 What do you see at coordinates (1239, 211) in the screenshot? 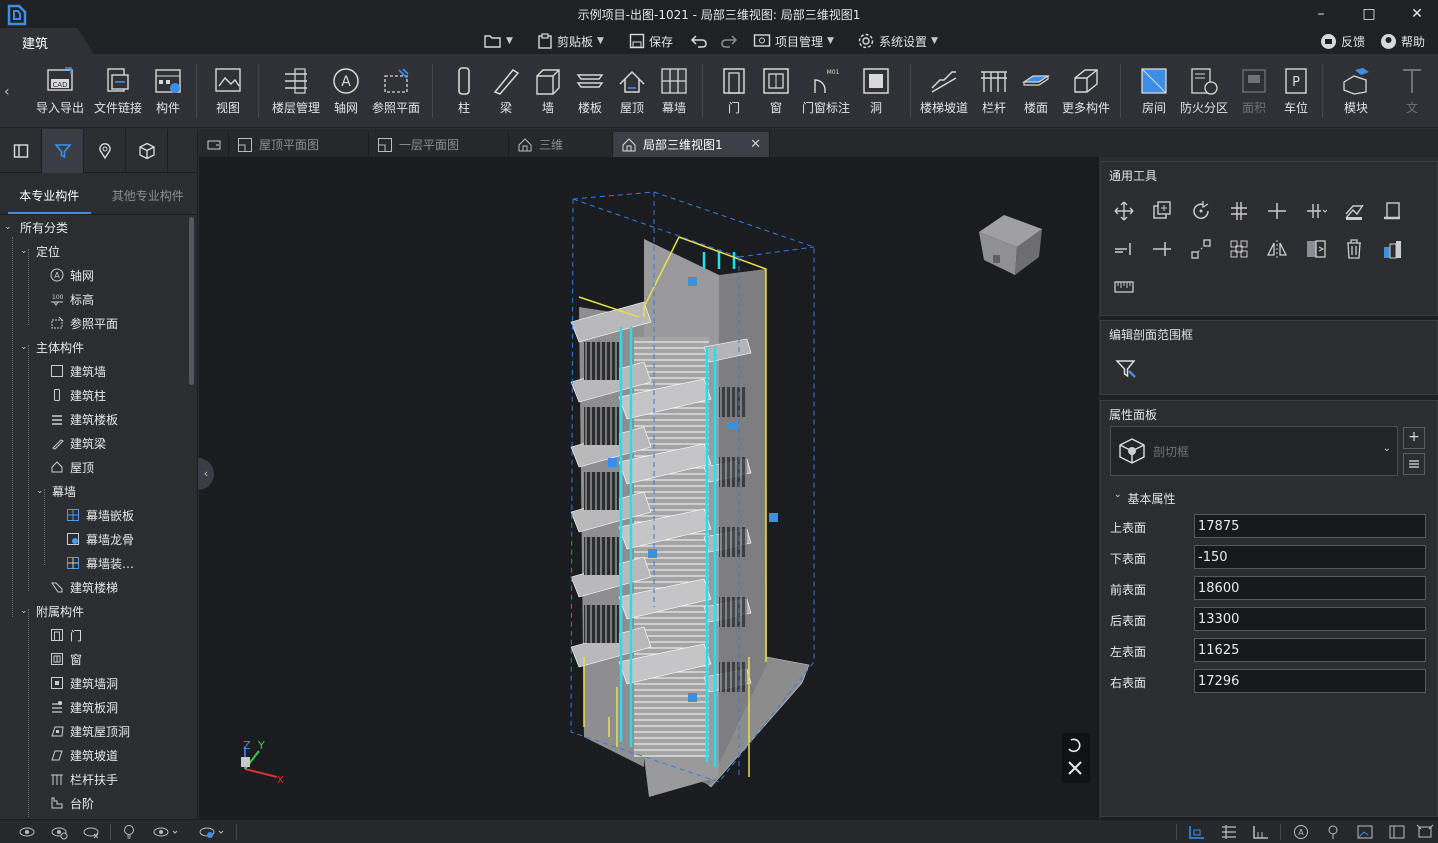
I see `align-tool-button` at bounding box center [1239, 211].